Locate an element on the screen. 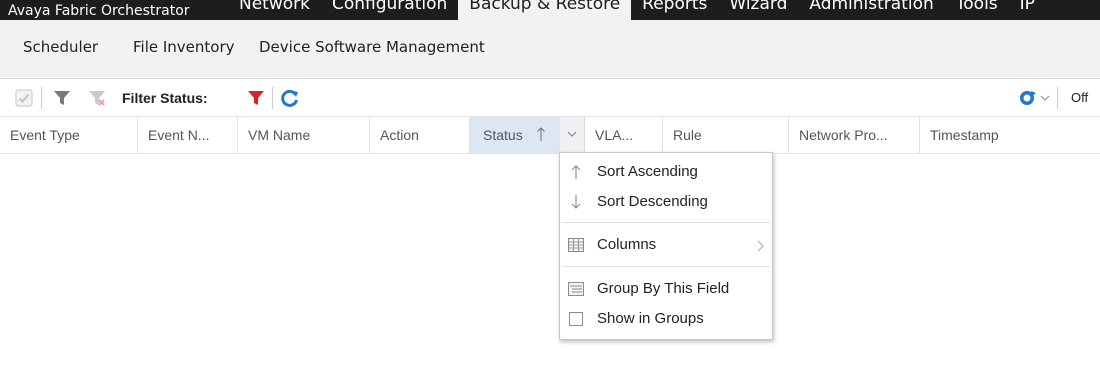 The image size is (1100, 367). menu-item-label: Sort Descending is located at coordinates (652, 201).